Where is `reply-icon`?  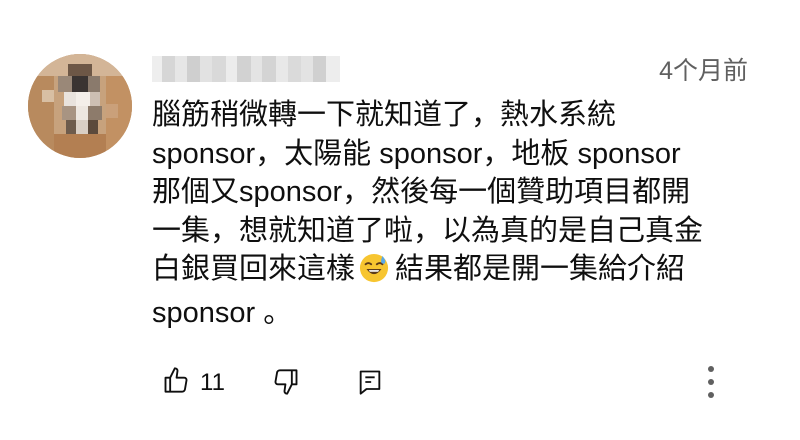 reply-icon is located at coordinates (370, 384).